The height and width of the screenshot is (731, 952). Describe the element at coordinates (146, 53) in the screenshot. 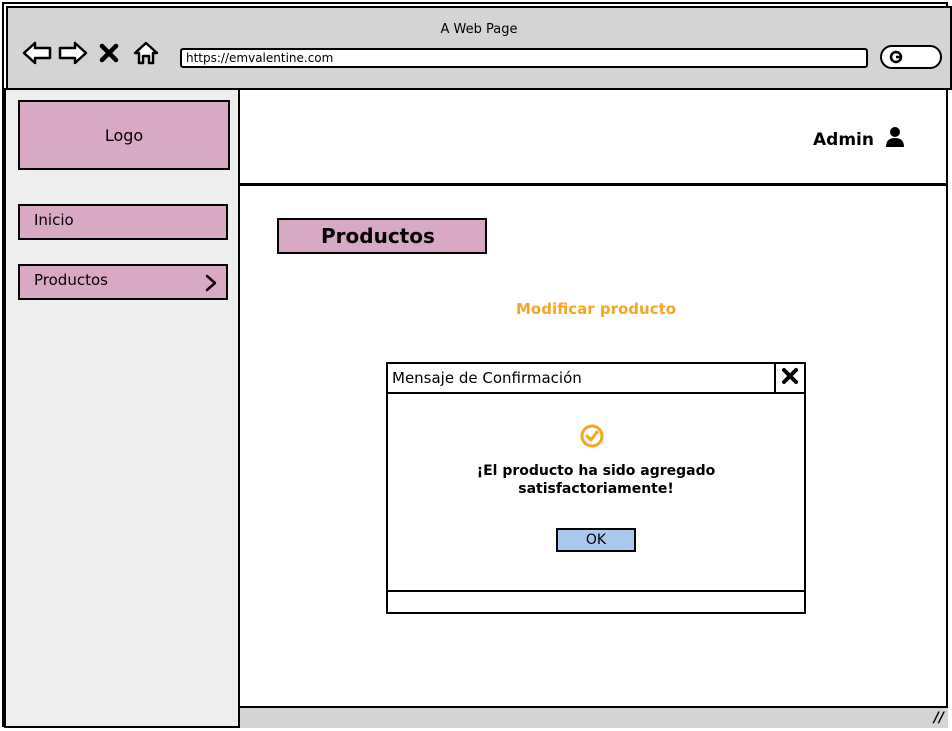

I see `home-icon` at that location.